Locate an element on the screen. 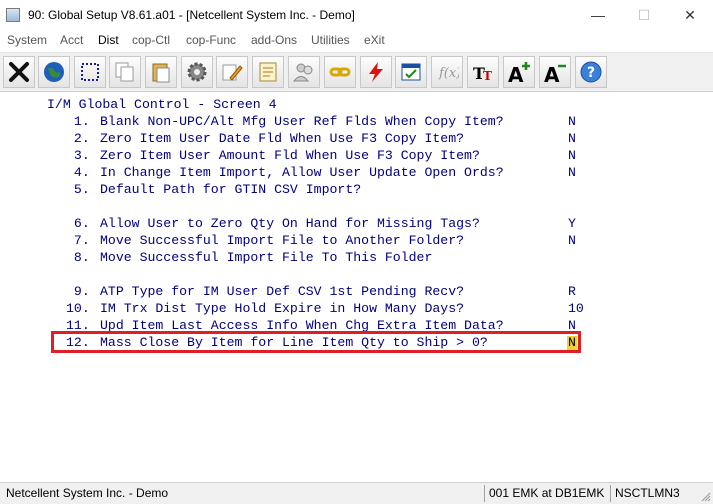 The height and width of the screenshot is (504, 713). status-company: Netcellent System Inc. - Demo is located at coordinates (87, 493).